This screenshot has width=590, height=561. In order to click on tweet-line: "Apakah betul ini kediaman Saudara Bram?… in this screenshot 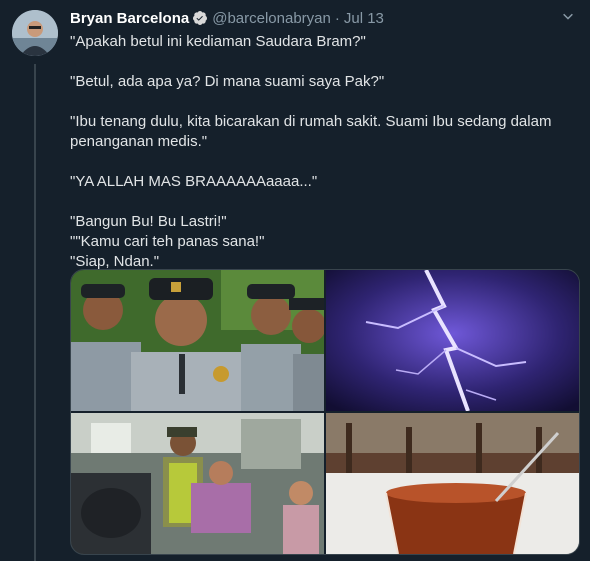, I will do `click(218, 41)`.